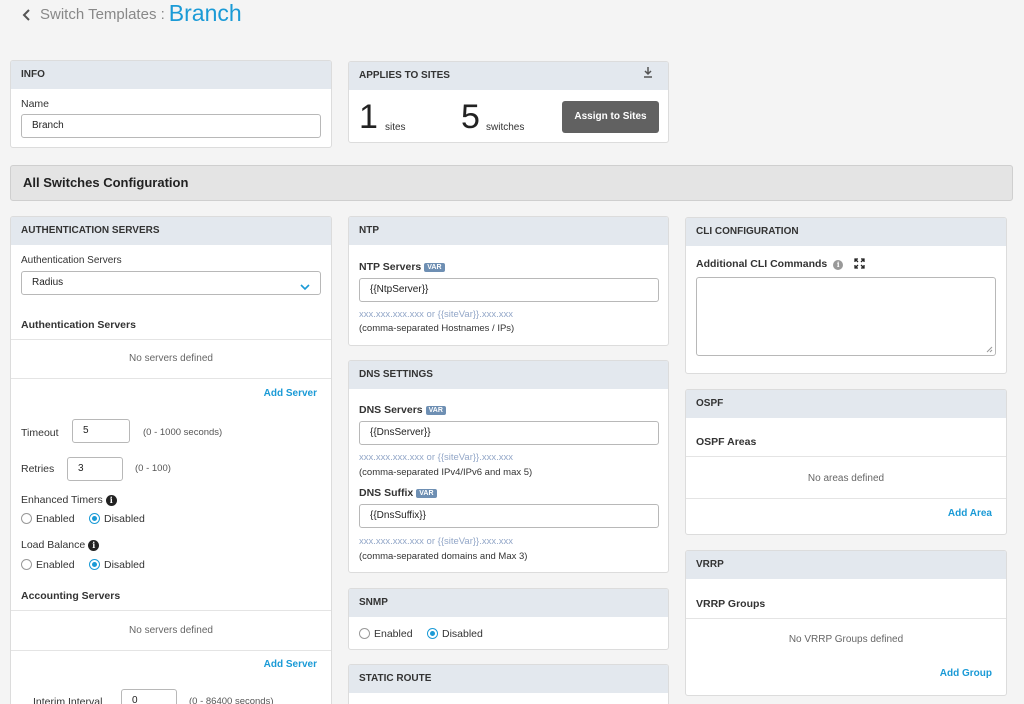 The width and height of the screenshot is (1024, 704). Describe the element at coordinates (35, 104) in the screenshot. I see `name-label: Name` at that location.